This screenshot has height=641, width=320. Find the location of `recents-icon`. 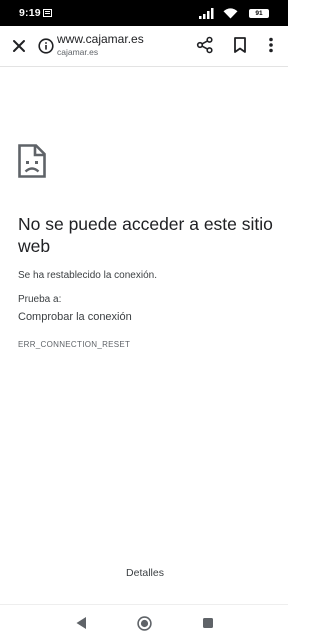

recents-icon is located at coordinates (208, 623).